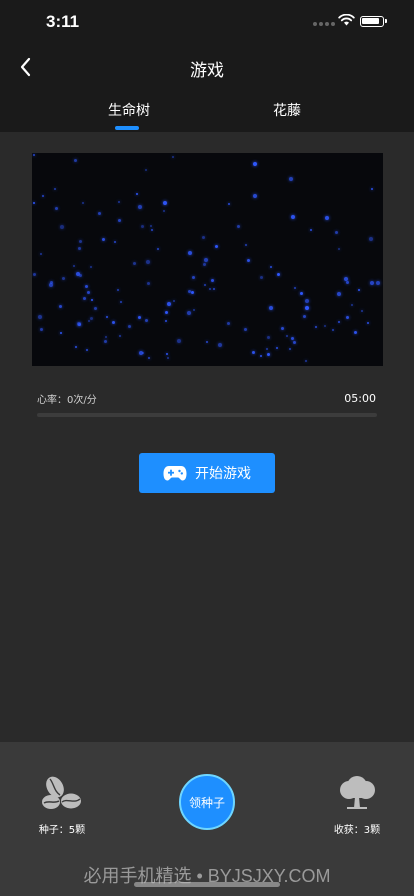 The height and width of the screenshot is (896, 414). Describe the element at coordinates (346, 20) in the screenshot. I see `wifi-icon` at that location.